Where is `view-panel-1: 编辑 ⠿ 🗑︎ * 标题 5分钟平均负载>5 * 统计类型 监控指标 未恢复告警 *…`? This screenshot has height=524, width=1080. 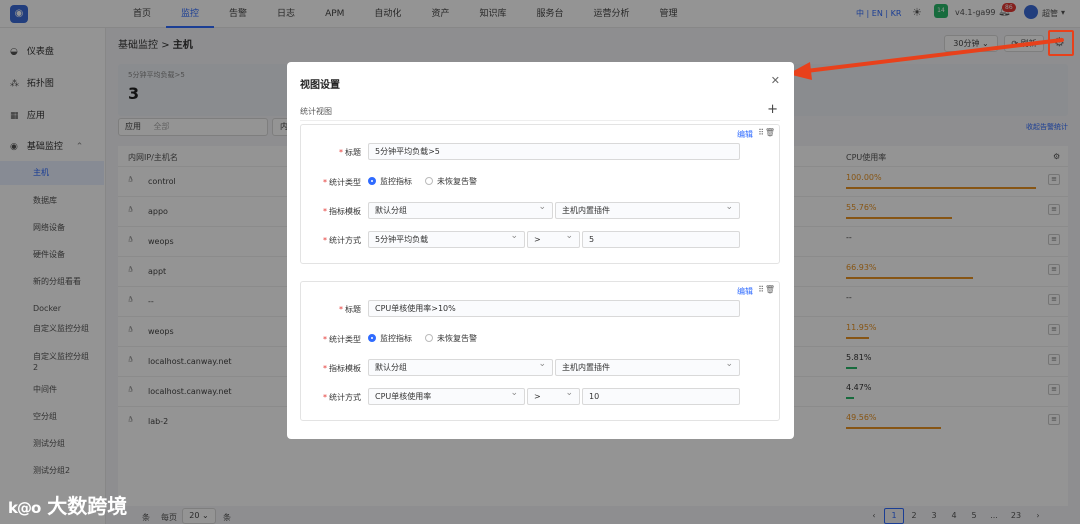 view-panel-1: 编辑 ⠿ 🗑︎ * 标题 5分钟平均负载>5 * 统计类型 监控指标 未恢复告警 *… is located at coordinates (540, 194).